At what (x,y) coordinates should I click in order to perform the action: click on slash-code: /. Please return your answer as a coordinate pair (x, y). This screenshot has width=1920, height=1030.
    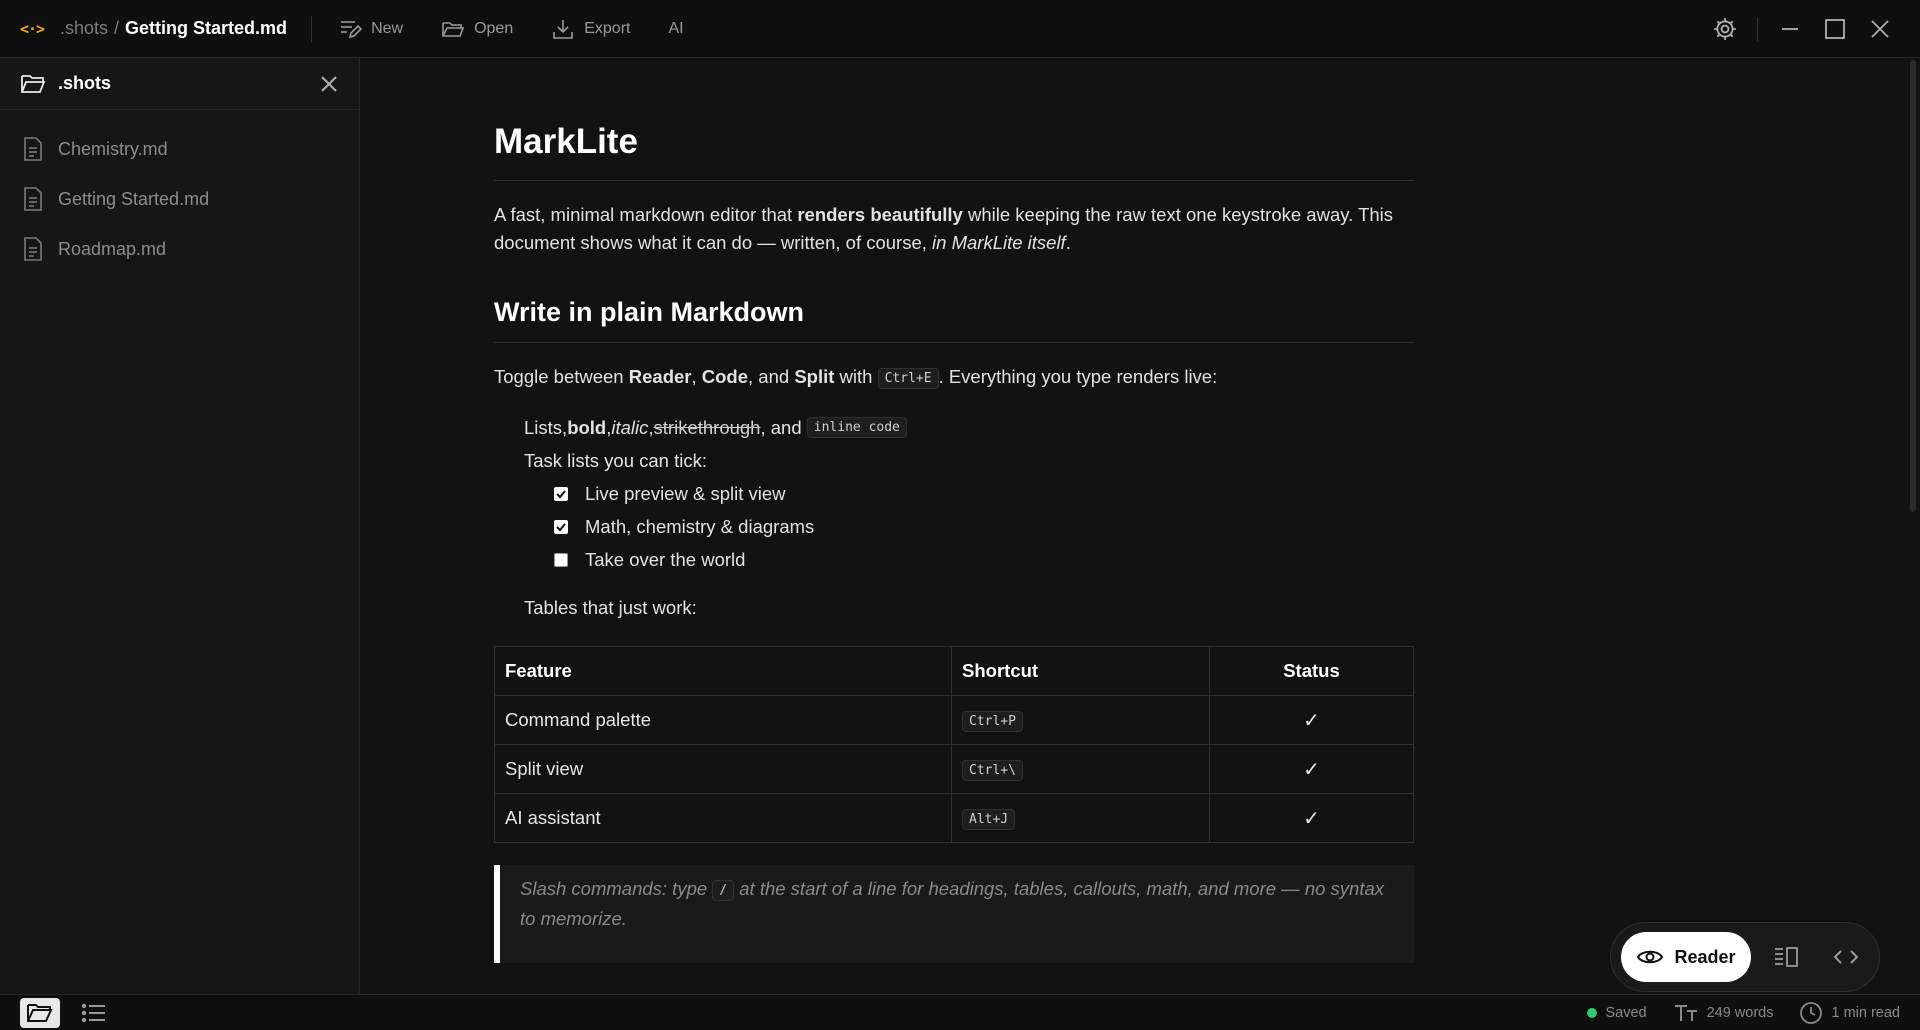
    Looking at the image, I should click on (723, 890).